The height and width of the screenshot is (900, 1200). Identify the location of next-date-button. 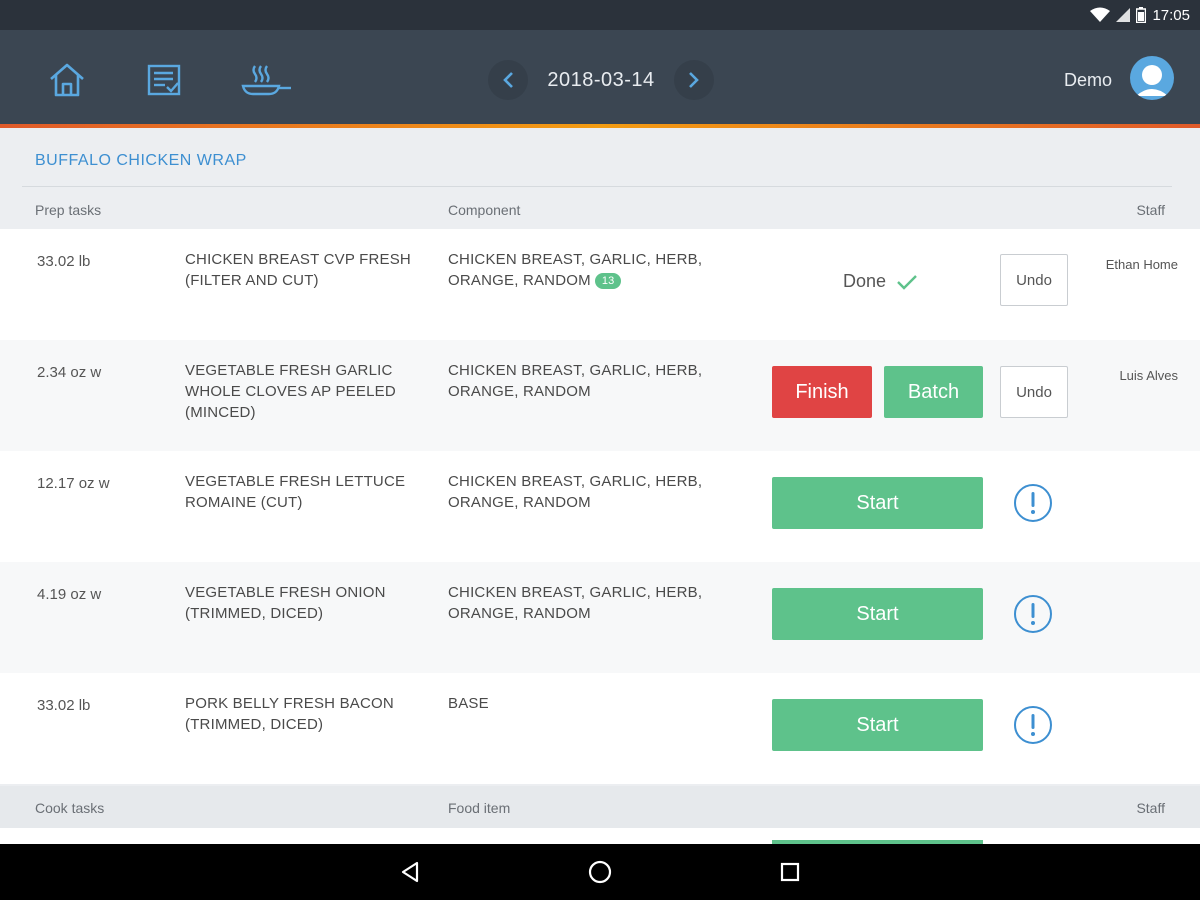
(694, 80).